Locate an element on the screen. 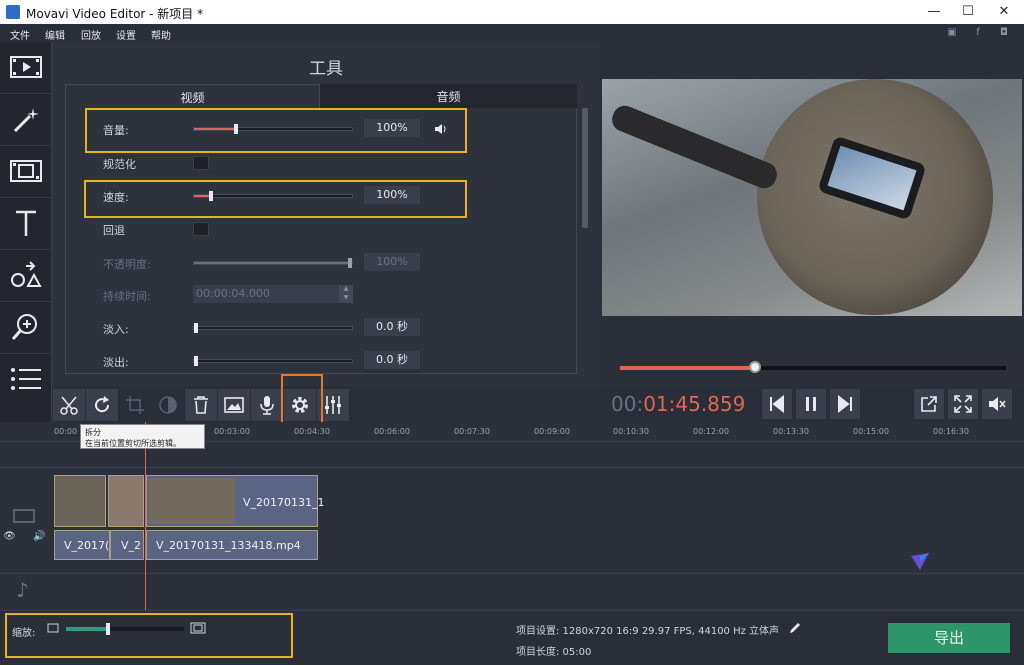 The height and width of the screenshot is (665, 1024). fade-in-value: 0.0 秒 is located at coordinates (392, 327).